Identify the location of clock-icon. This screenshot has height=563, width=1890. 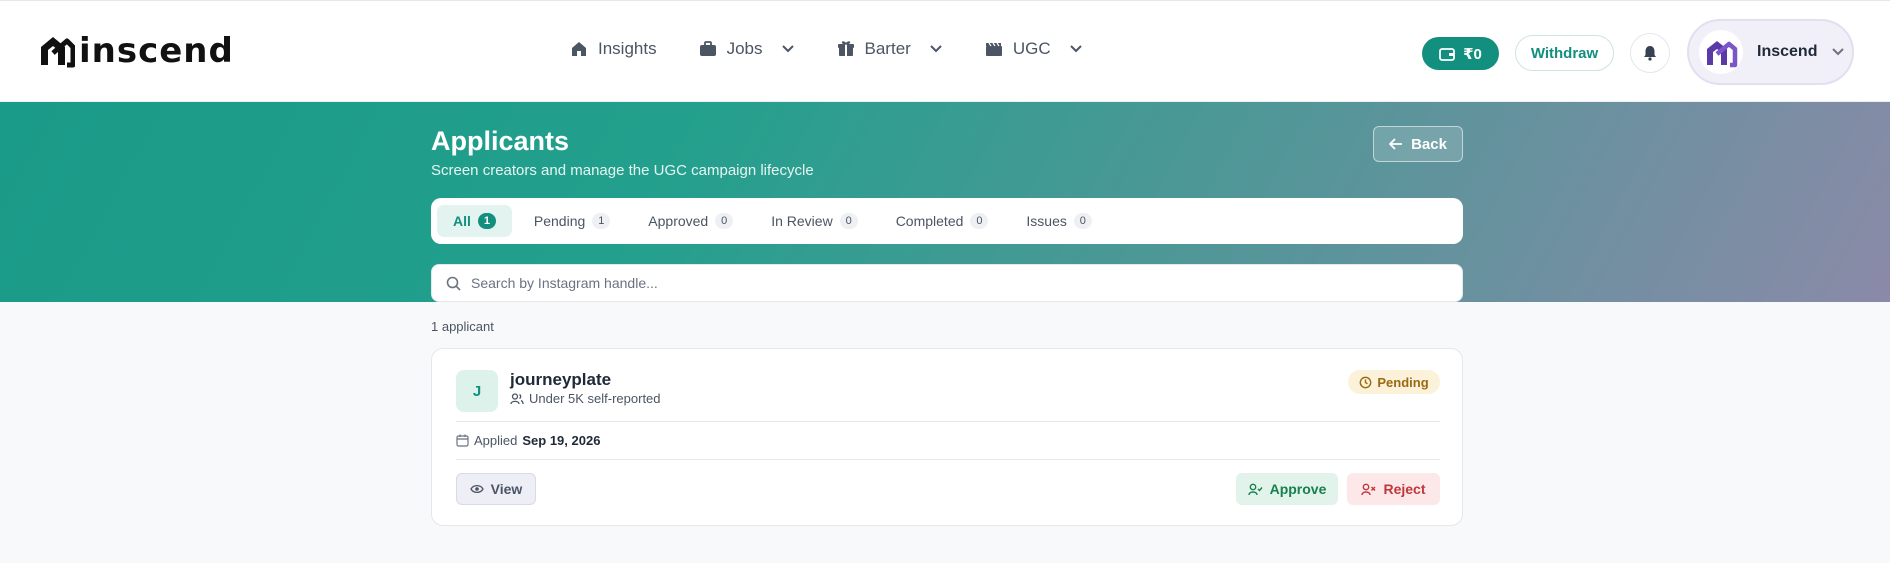
(1365, 382).